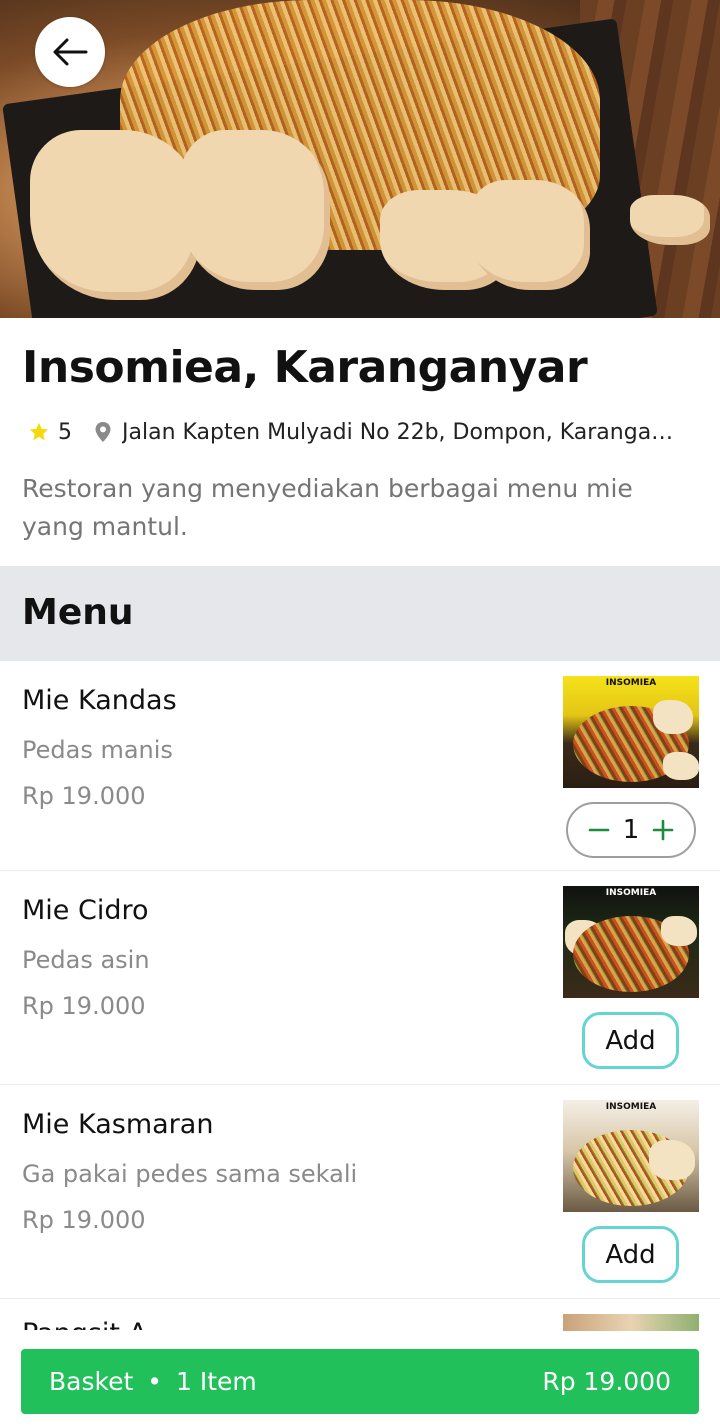 Image resolution: width=720 pixels, height=1428 pixels. Describe the element at coordinates (631, 1322) in the screenshot. I see `menu-item-image` at that location.